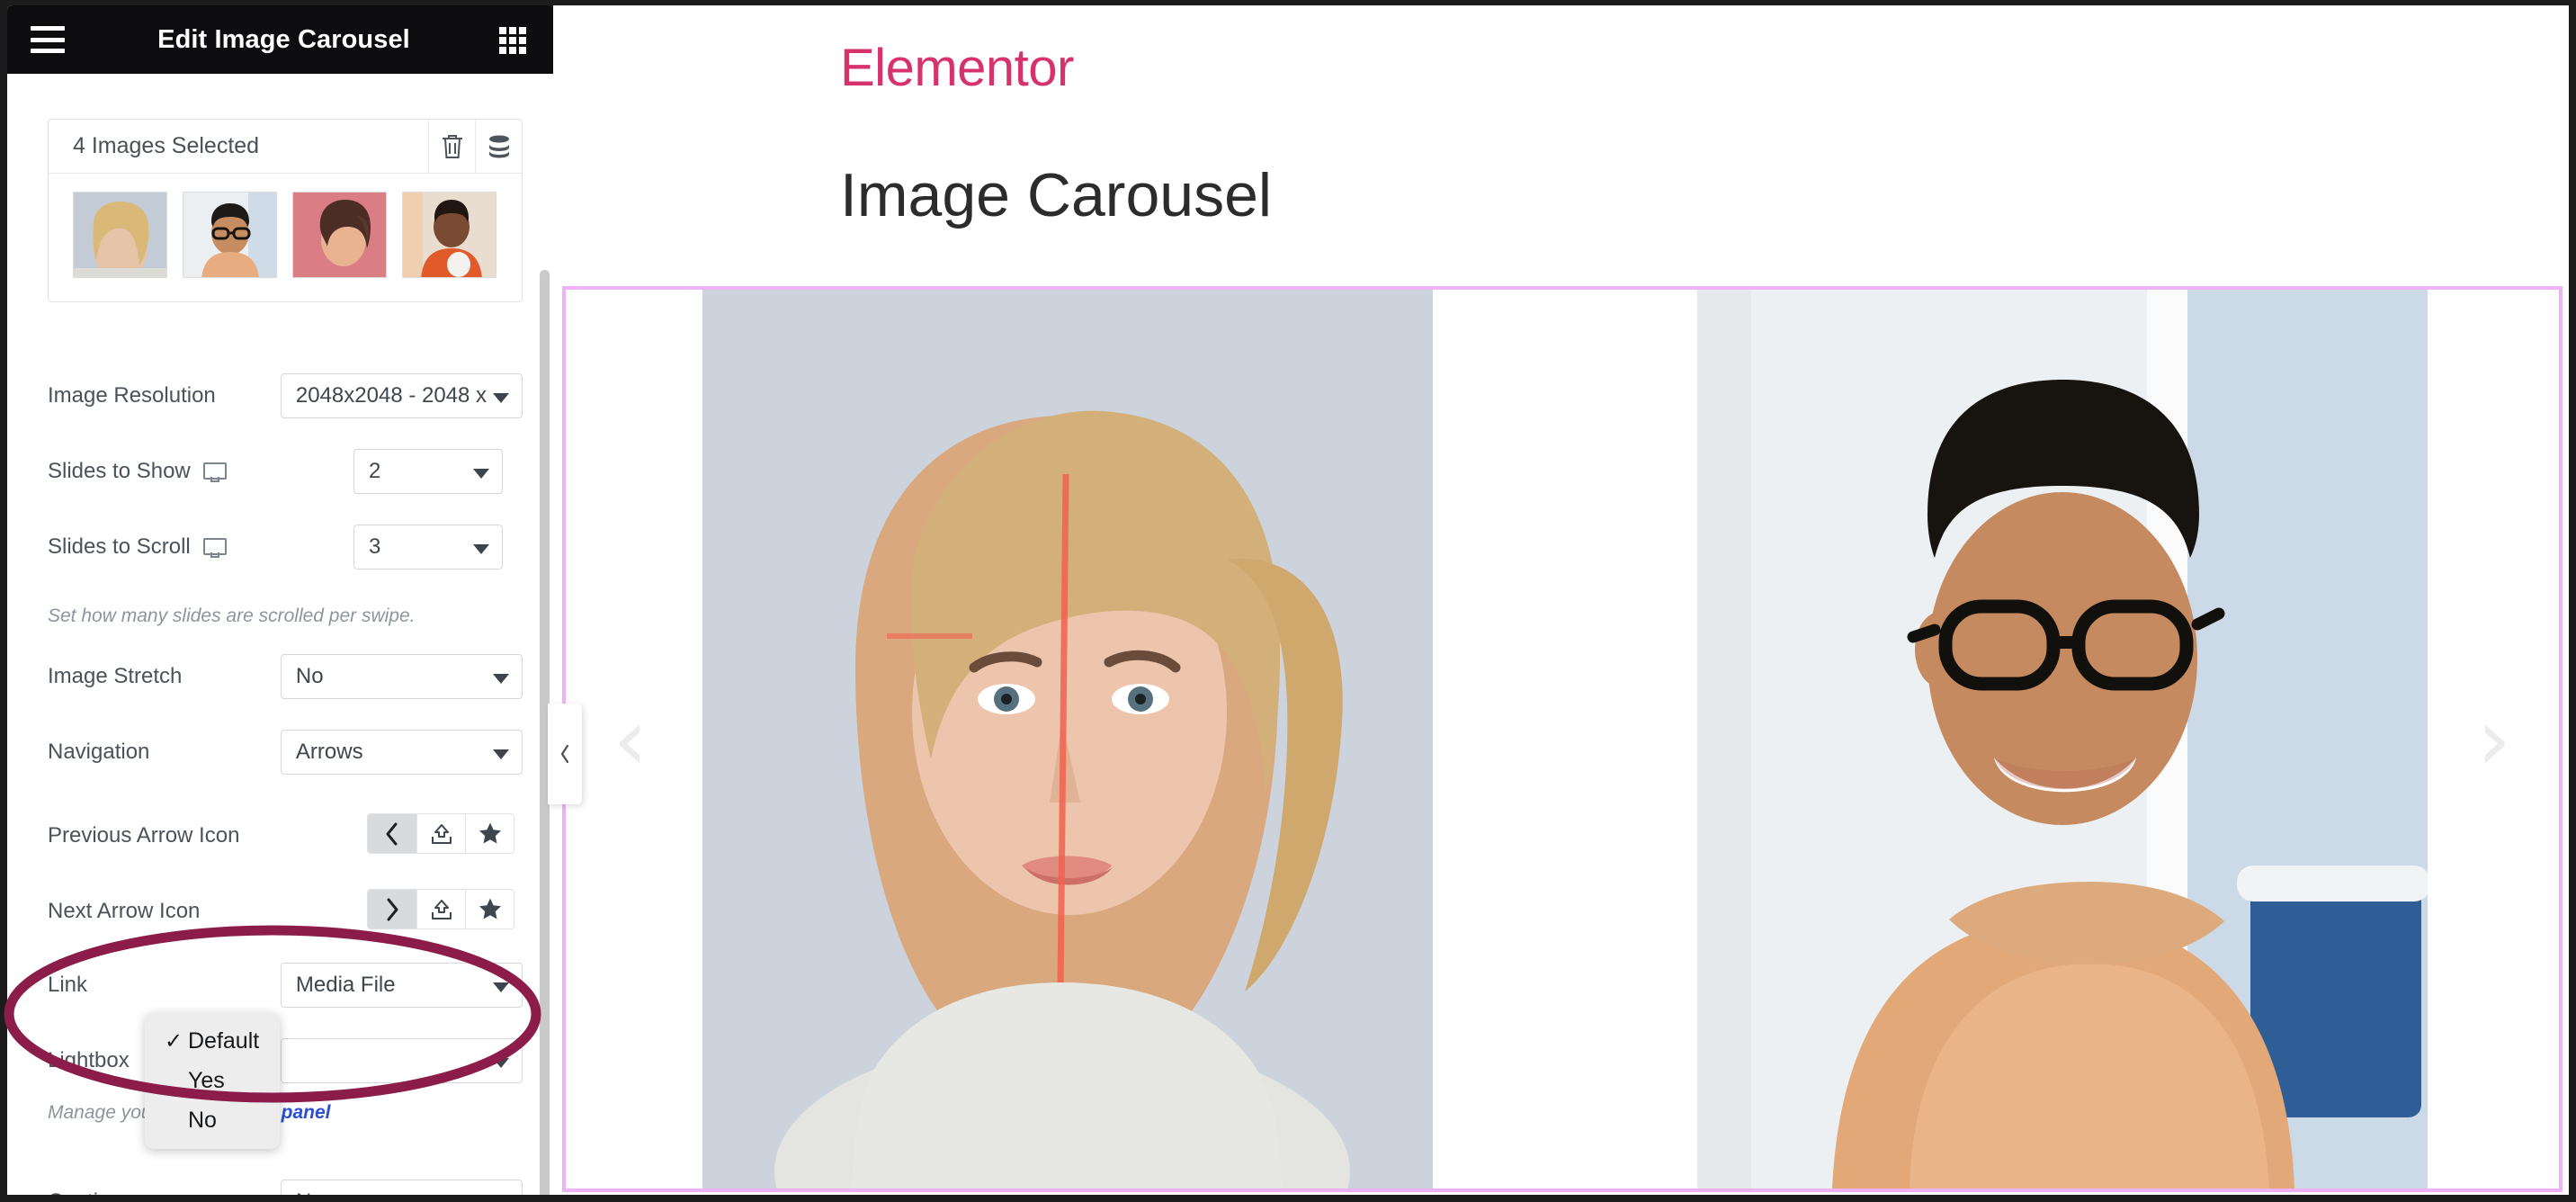 This screenshot has height=1202, width=2576. What do you see at coordinates (392, 909) in the screenshot?
I see `chevron-right-icon` at bounding box center [392, 909].